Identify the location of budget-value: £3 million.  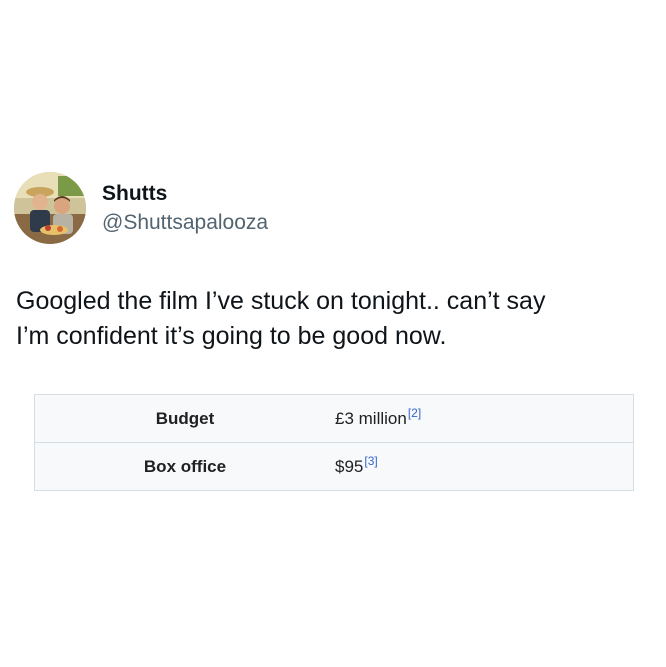
(371, 418).